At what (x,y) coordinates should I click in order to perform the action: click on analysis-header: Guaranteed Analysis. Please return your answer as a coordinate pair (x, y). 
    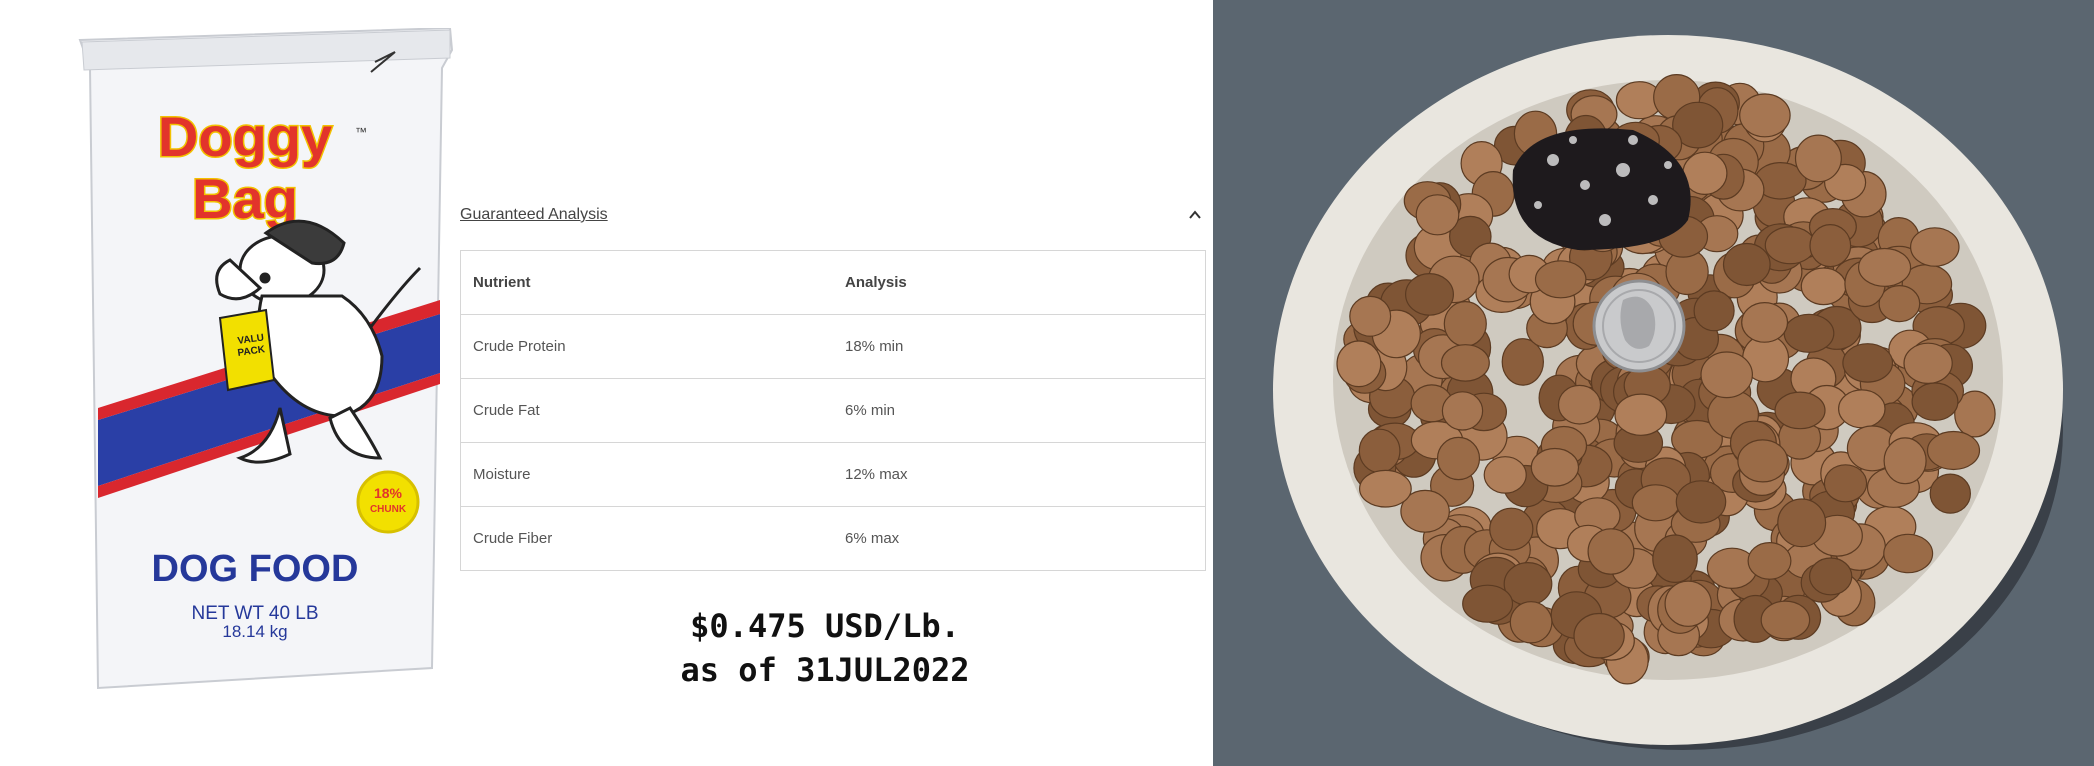
    Looking at the image, I should click on (833, 215).